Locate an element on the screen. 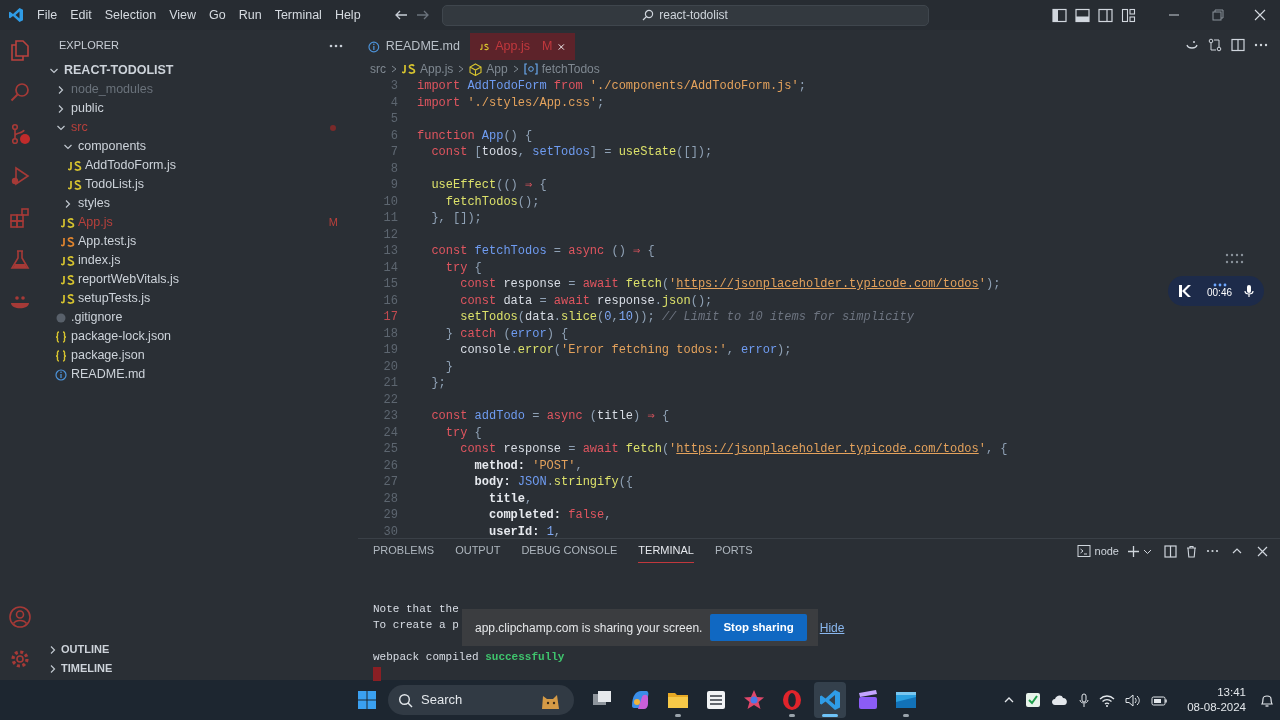  line-number: 13 is located at coordinates (390, 252).